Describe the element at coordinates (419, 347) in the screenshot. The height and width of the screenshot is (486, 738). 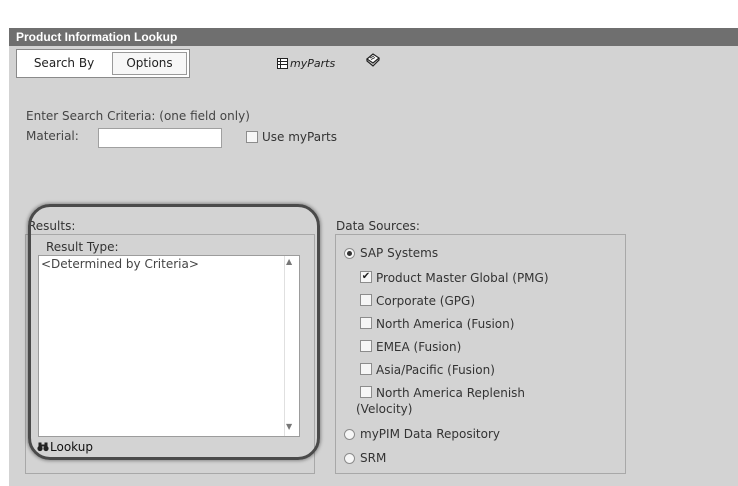
I see `emea-fusion-label: EMEA (Fusion)` at that location.